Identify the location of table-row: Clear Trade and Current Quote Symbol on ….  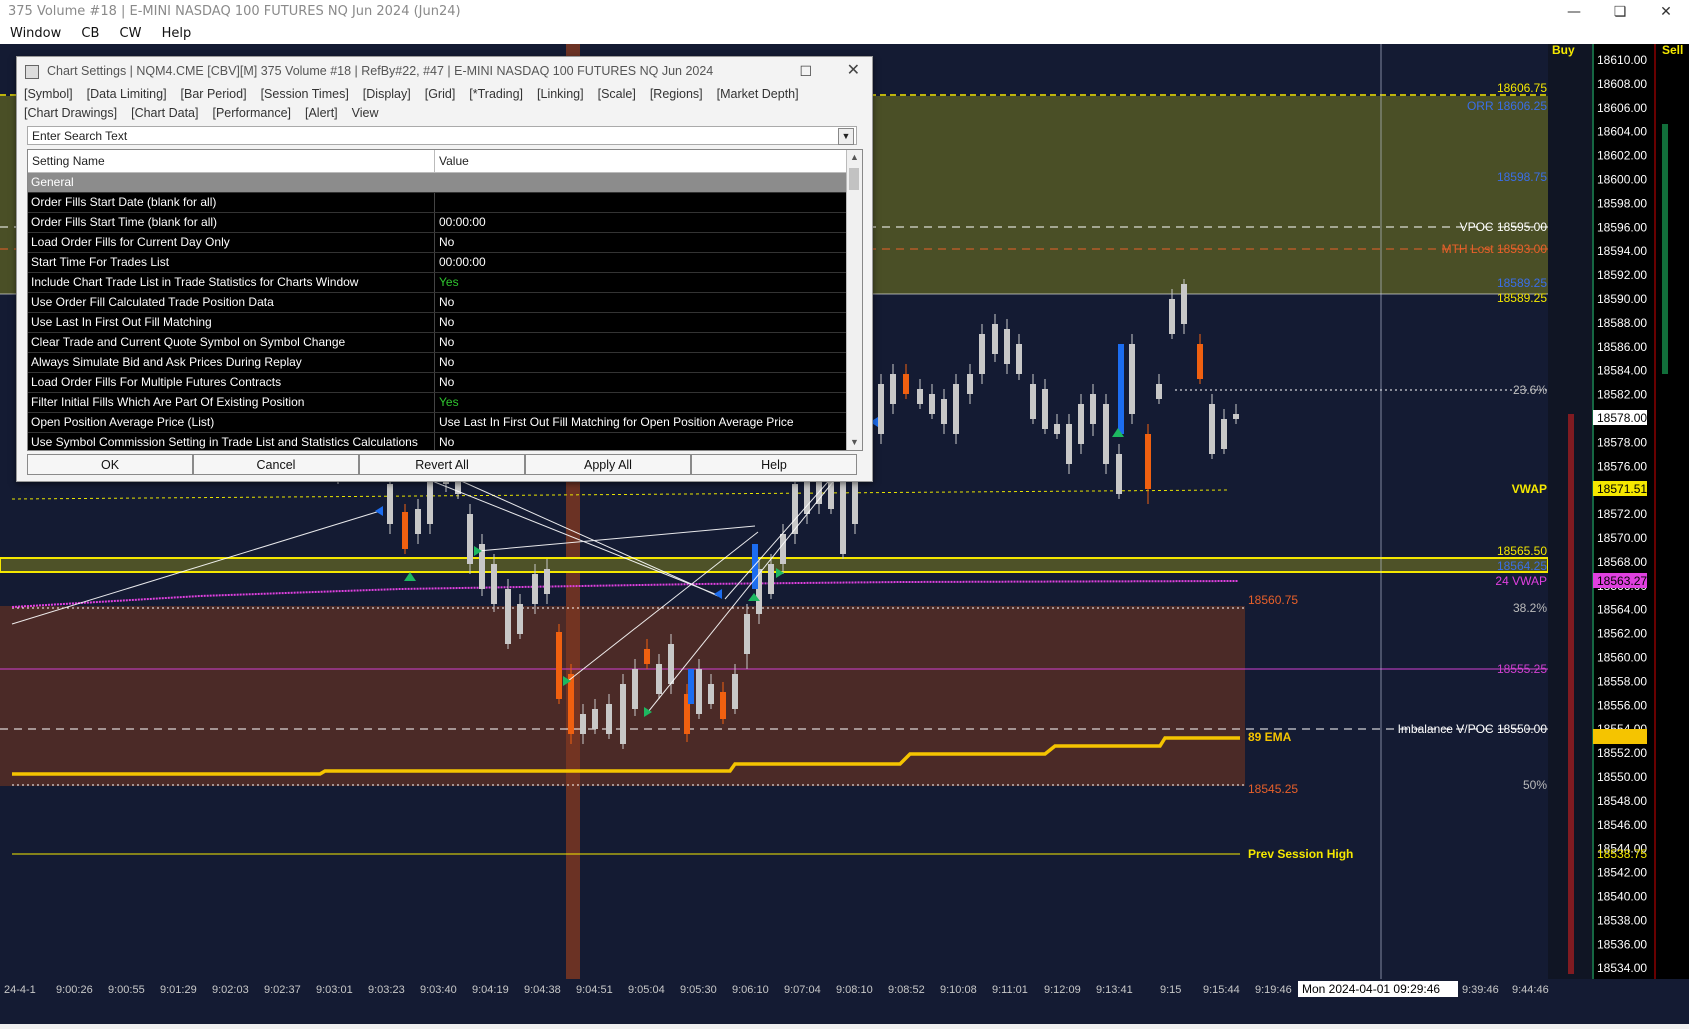
(445, 343).